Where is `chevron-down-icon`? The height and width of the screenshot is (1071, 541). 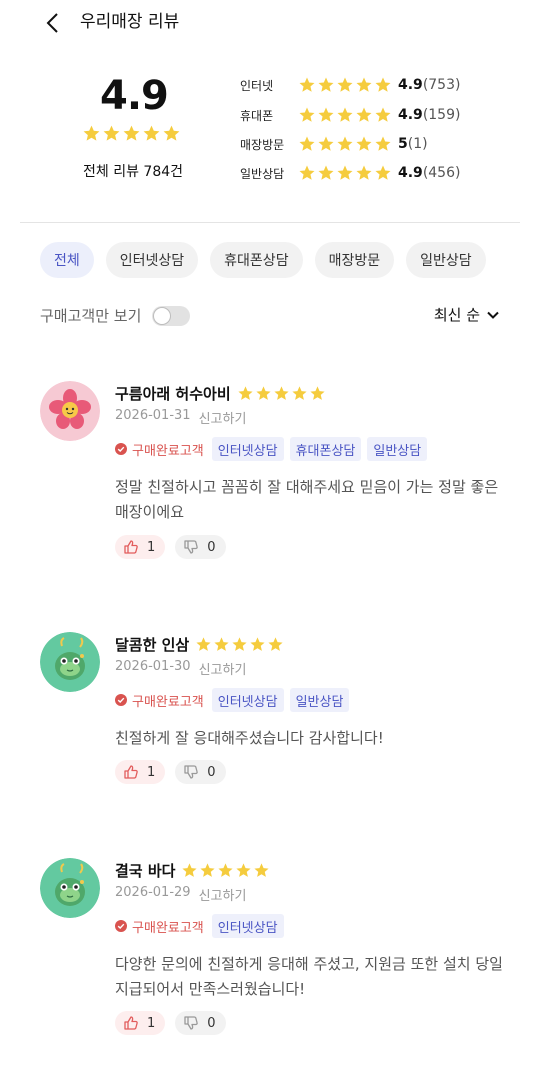 chevron-down-icon is located at coordinates (493, 315).